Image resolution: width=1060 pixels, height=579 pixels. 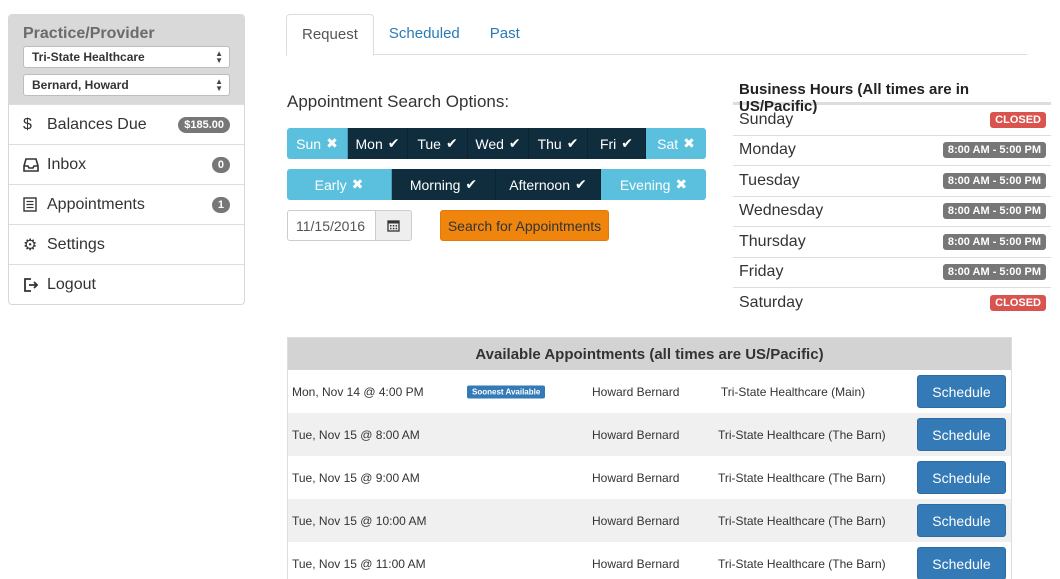 I want to click on tab-past: Past, so click(x=505, y=34).